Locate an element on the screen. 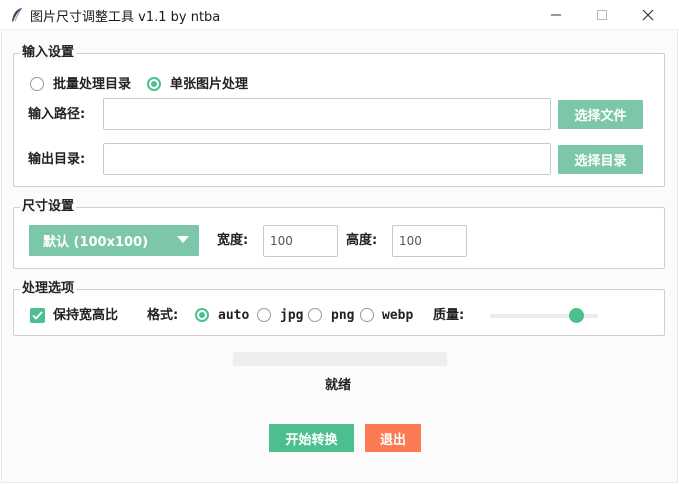 The height and width of the screenshot is (484, 679). single-mode-label: 单张图片处理 is located at coordinates (209, 85).